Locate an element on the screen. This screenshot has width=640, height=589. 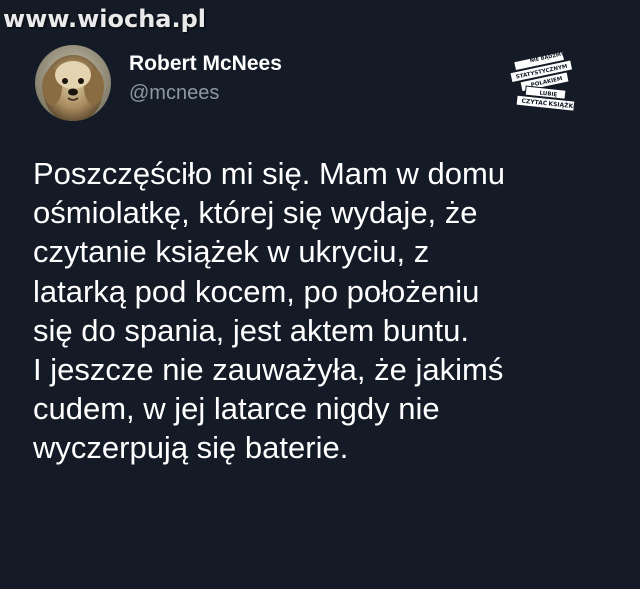
tweet-line: cudem, w jej latarce nigdy nie is located at coordinates (236, 409).